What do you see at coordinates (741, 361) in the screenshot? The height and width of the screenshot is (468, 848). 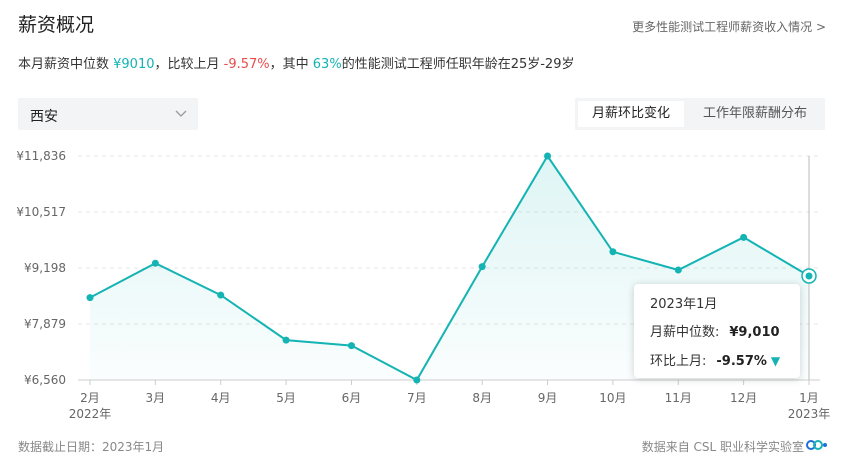 I see `tooltip-change-value: -9.57%` at bounding box center [741, 361].